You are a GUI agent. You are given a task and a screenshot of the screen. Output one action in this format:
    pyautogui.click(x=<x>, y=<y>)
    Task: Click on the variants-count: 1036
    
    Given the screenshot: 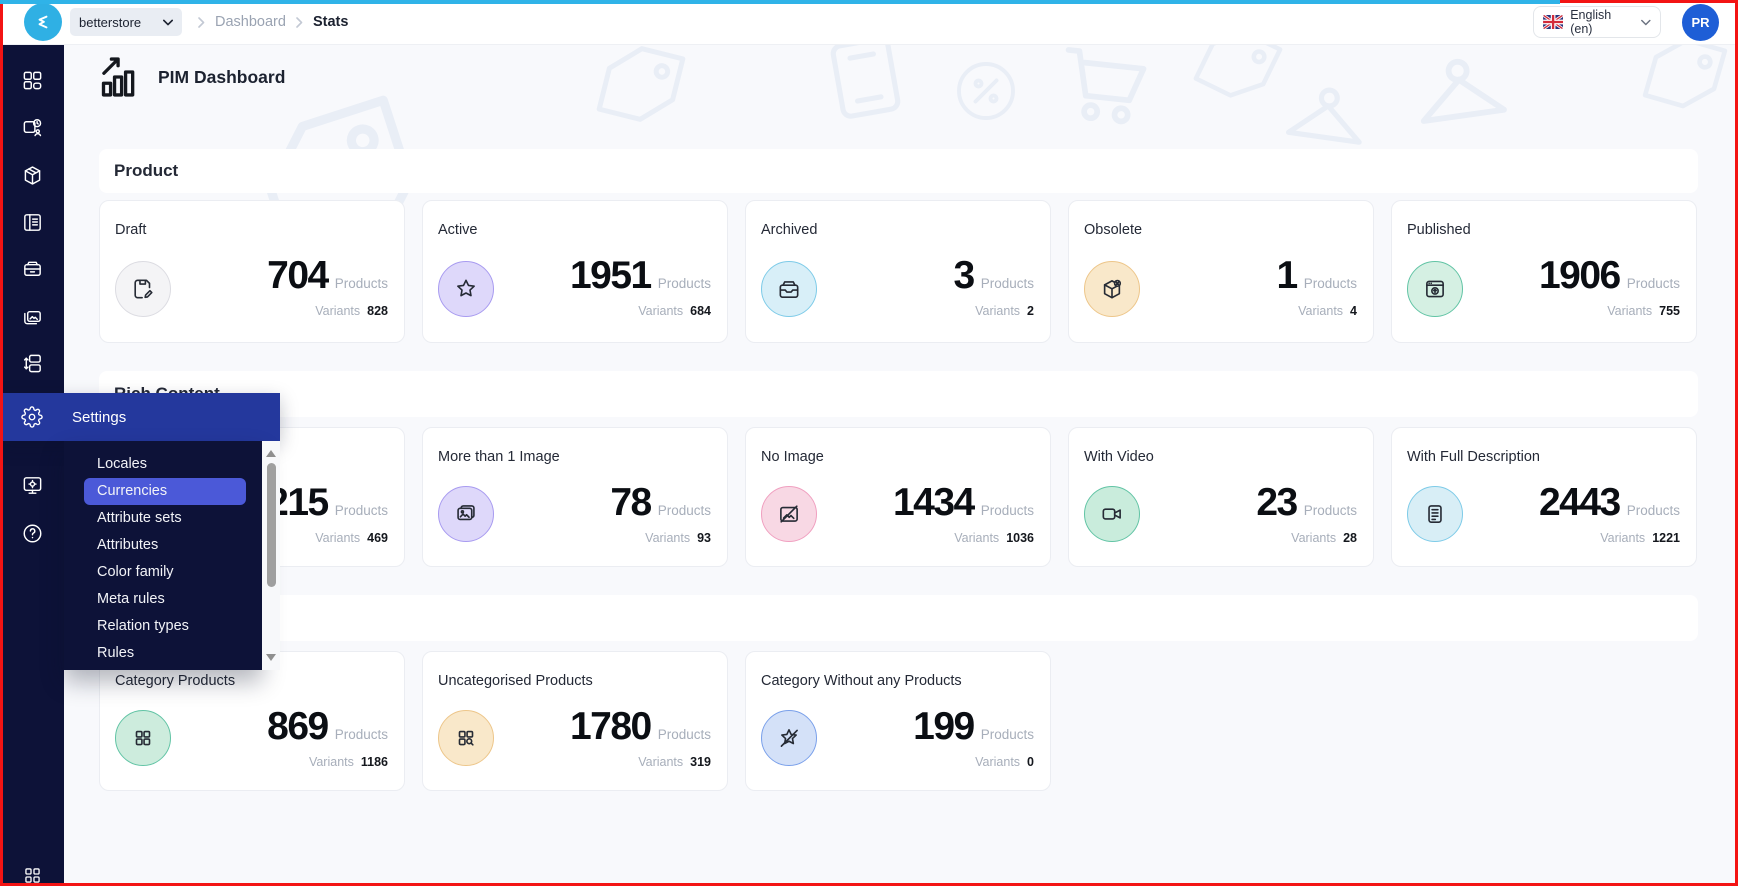 What is the action you would take?
    pyautogui.click(x=1020, y=538)
    